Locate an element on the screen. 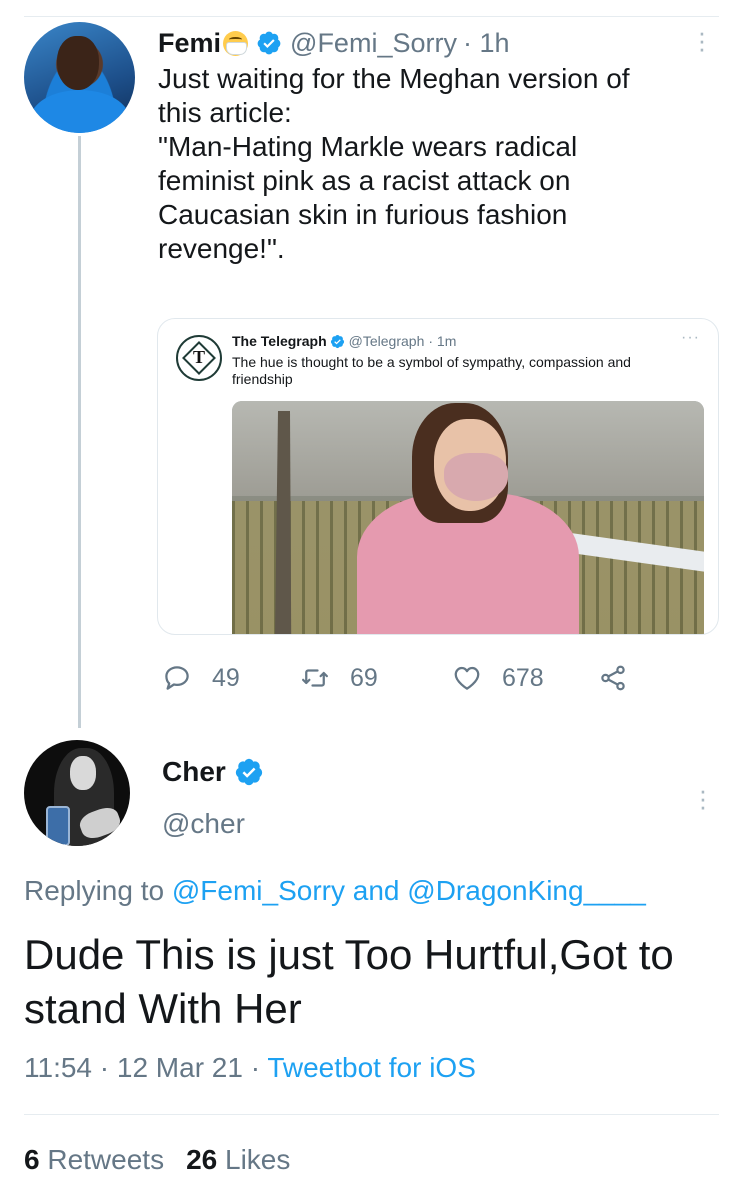 The height and width of the screenshot is (1200, 737). photo-face-mask is located at coordinates (476, 477).